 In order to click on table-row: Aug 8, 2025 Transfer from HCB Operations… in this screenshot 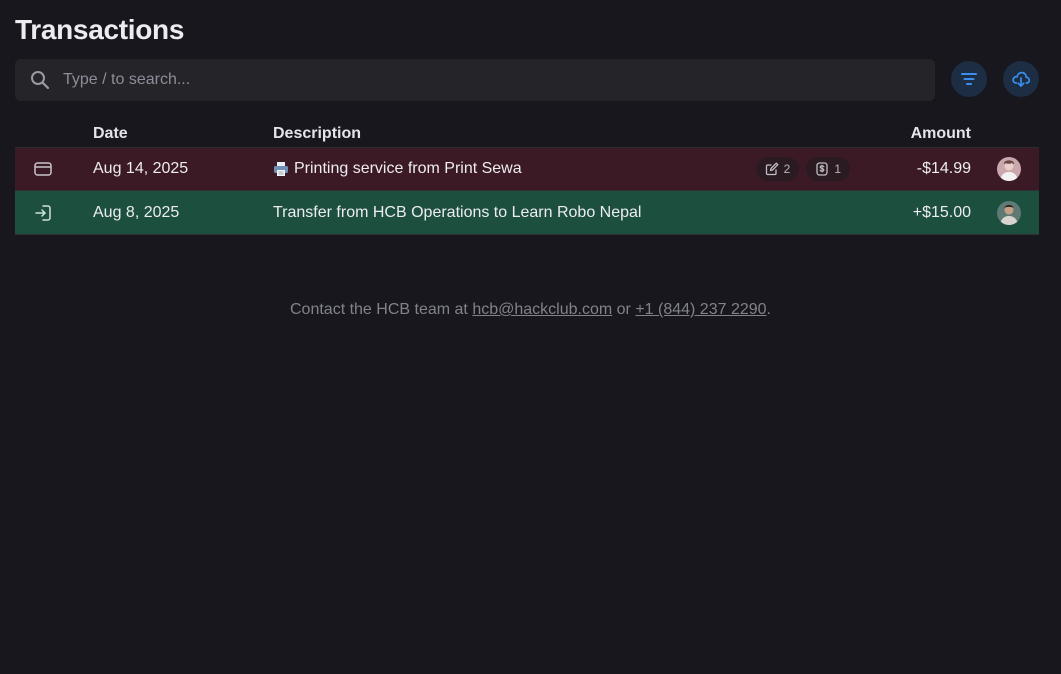, I will do `click(527, 213)`.